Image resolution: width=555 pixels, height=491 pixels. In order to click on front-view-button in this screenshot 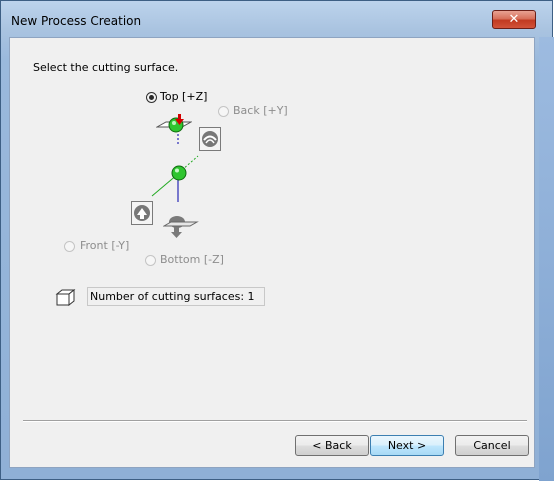, I will do `click(142, 213)`.